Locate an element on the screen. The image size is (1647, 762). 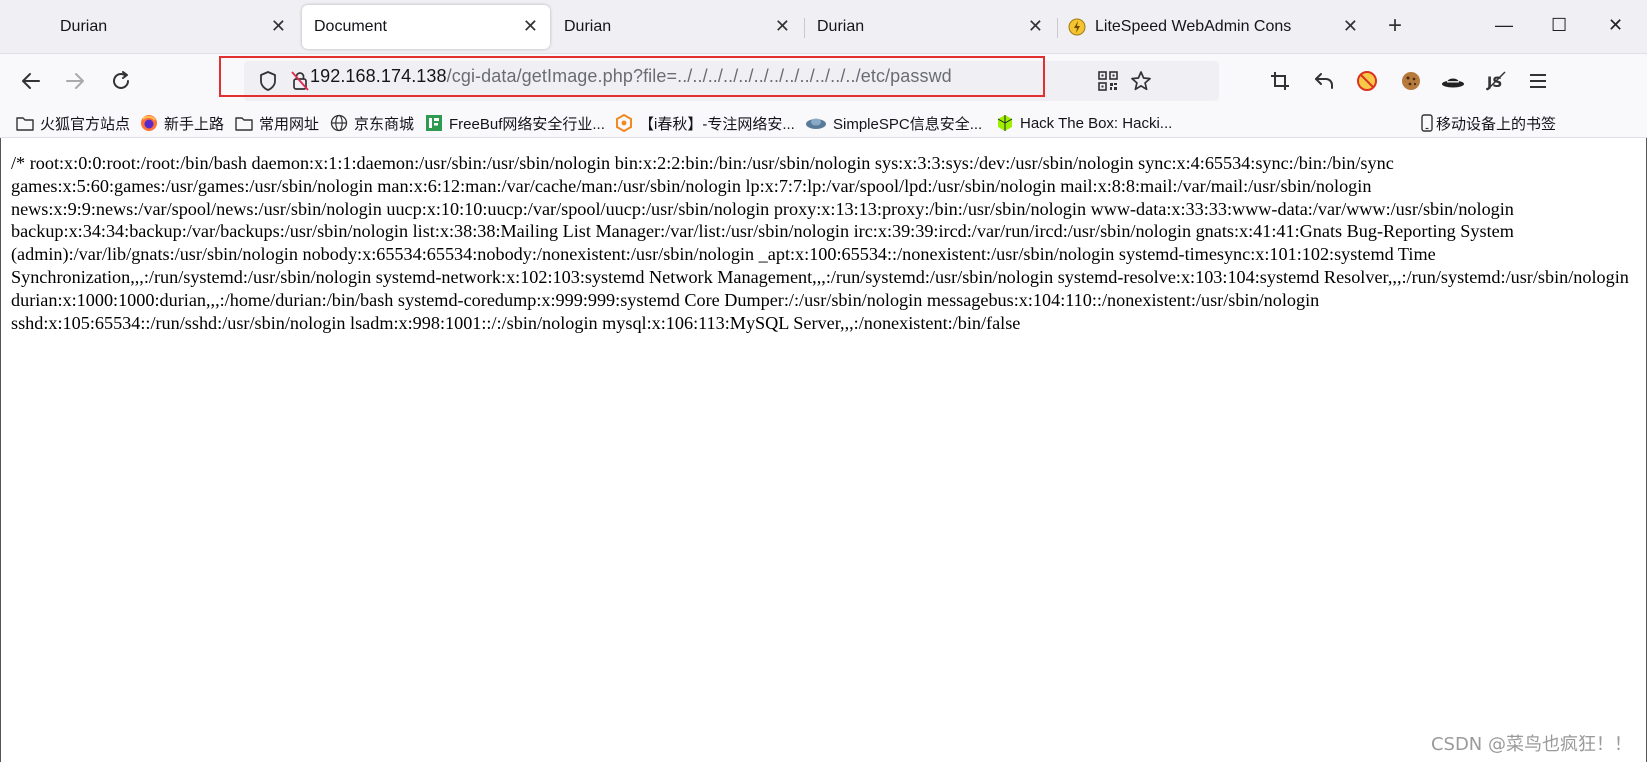
reload-button is located at coordinates (121, 81).